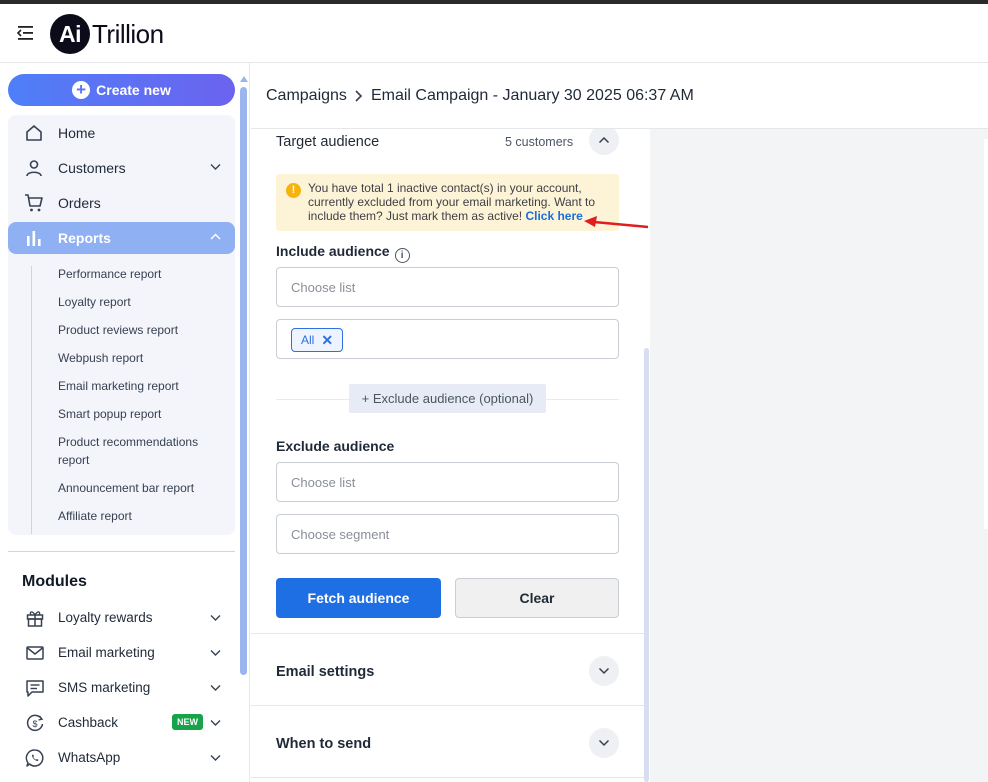 Image resolution: width=988 pixels, height=782 pixels. I want to click on module-label: Loyalty rewards, so click(105, 617).